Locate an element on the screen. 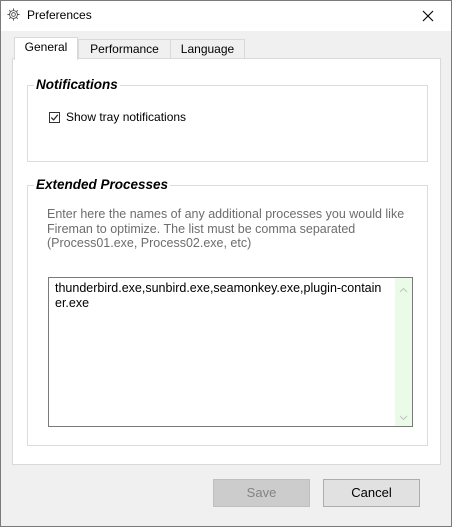 Image resolution: width=452 pixels, height=527 pixels. window-title: Preferences is located at coordinates (59, 15).